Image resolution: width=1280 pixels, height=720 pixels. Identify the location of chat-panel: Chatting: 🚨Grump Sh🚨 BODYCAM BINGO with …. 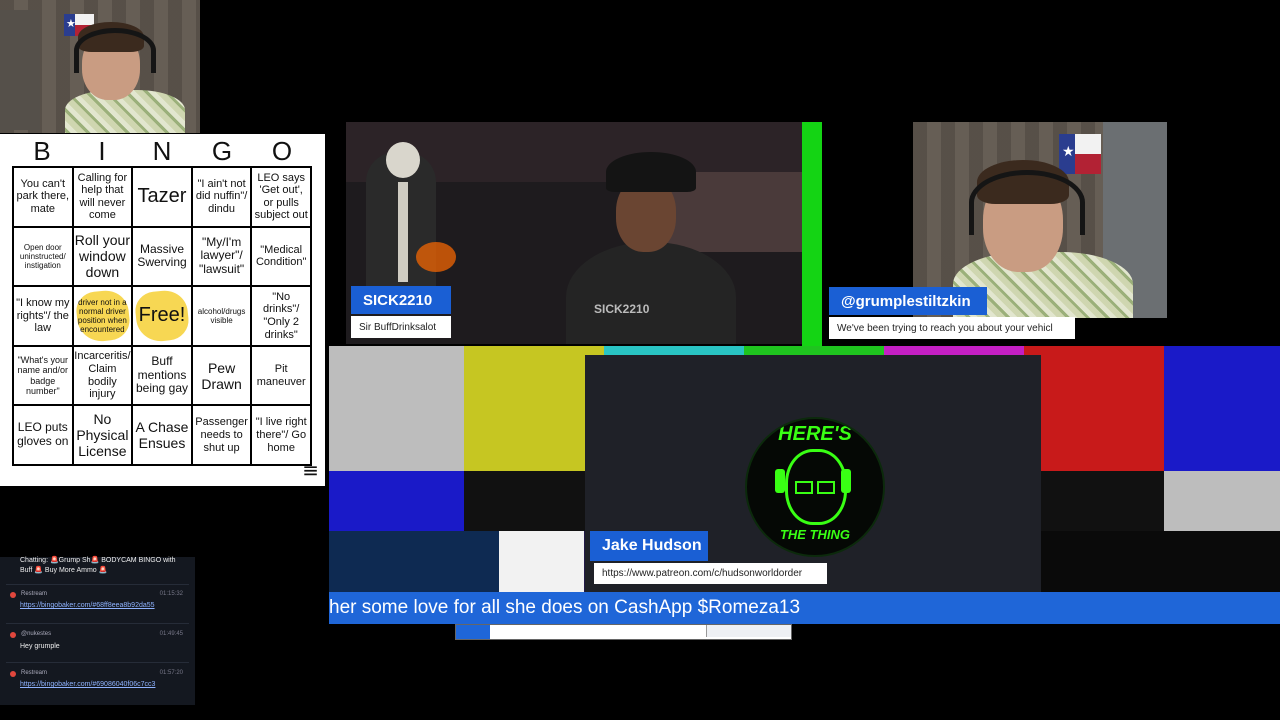
(97, 631).